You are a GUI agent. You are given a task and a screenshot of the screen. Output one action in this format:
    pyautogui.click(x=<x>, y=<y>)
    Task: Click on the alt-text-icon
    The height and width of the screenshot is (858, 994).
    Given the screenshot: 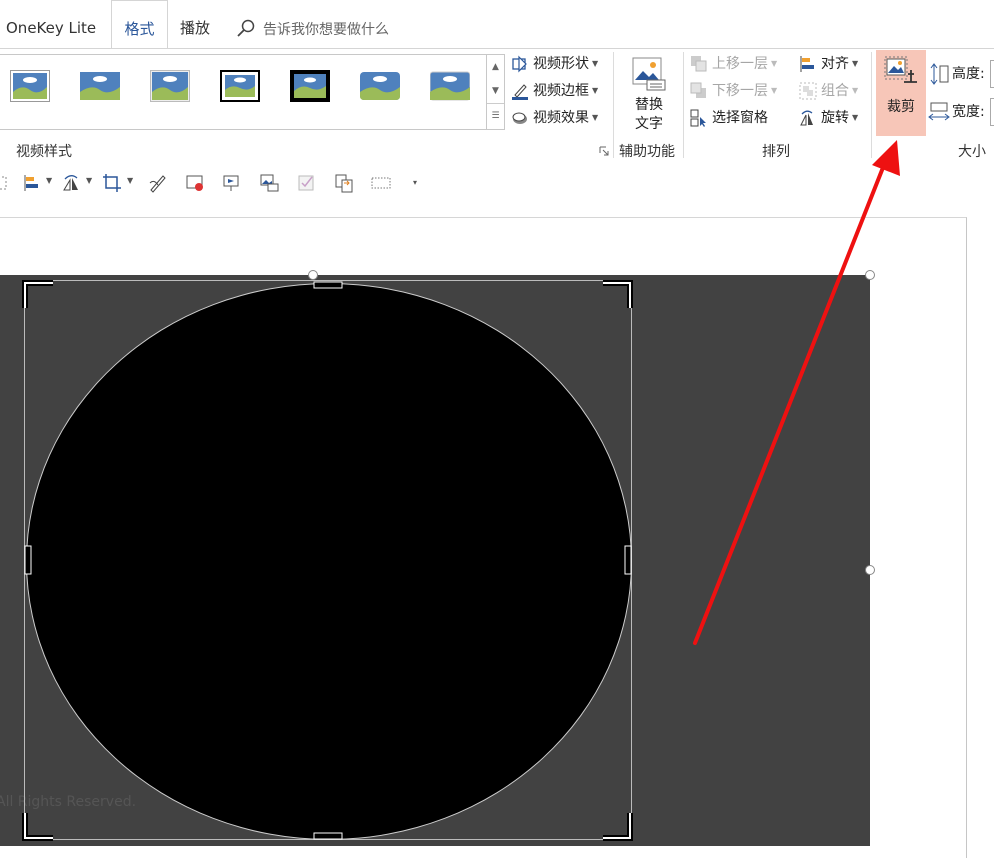 What is the action you would take?
    pyautogui.click(x=649, y=74)
    